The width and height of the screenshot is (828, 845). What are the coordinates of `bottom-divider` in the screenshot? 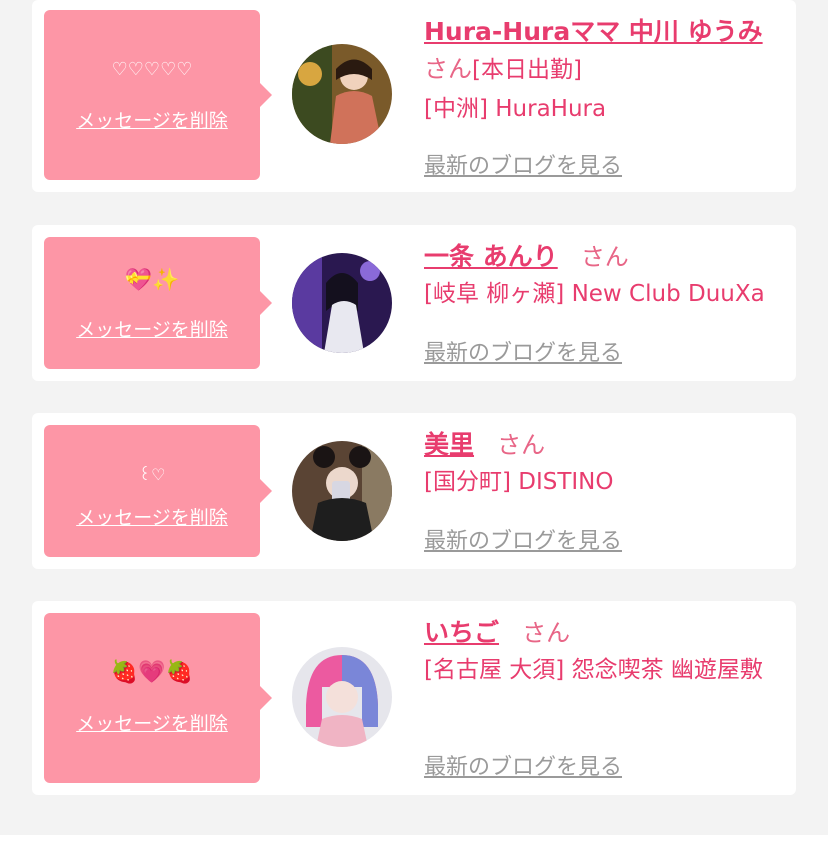 It's located at (414, 840).